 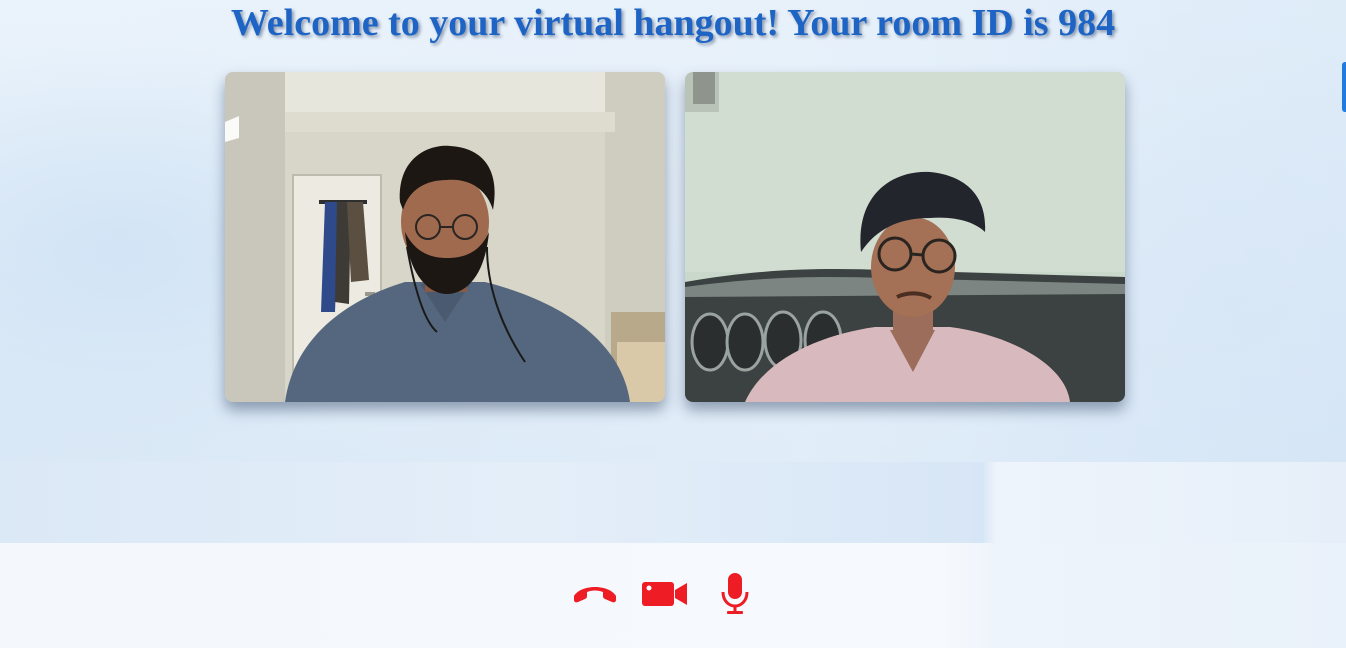 I want to click on video-camera-icon, so click(x=665, y=594).